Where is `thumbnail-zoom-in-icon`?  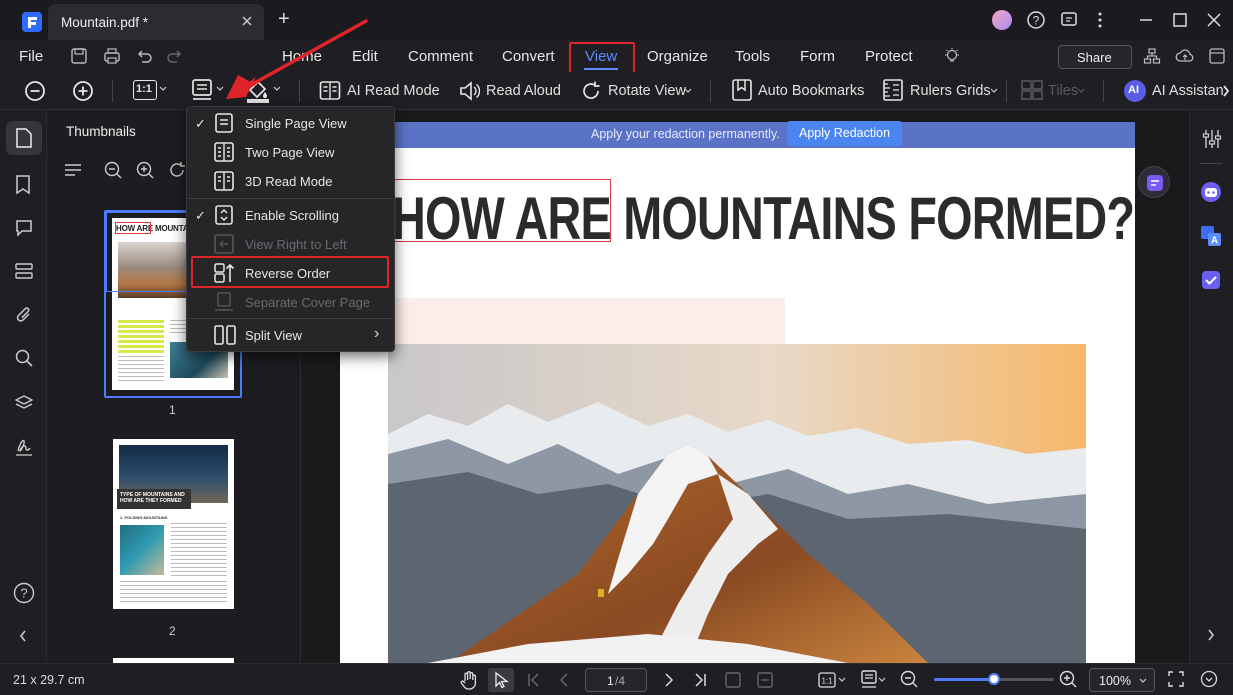
thumbnail-zoom-in-icon is located at coordinates (145, 170).